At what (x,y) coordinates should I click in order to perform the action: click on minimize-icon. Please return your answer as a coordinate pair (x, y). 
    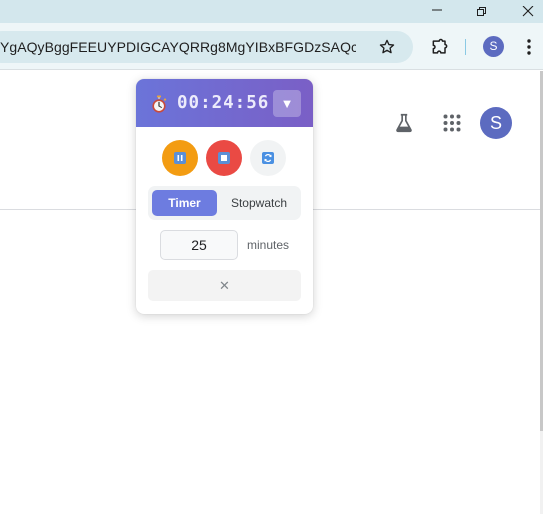
    Looking at the image, I should click on (437, 9).